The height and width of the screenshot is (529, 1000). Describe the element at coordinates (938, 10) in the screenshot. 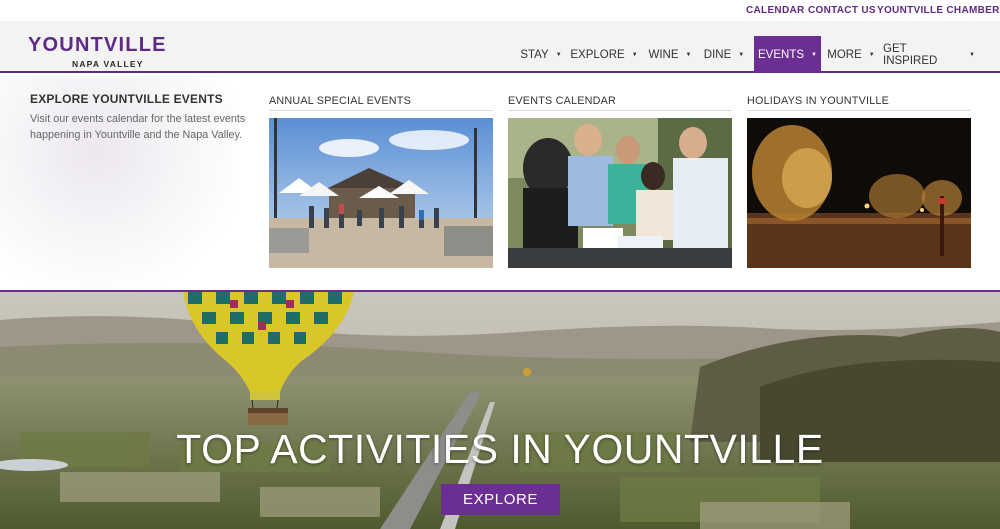

I see `yountville-chamber-link: YOUNTVILLE CHAMBER` at that location.